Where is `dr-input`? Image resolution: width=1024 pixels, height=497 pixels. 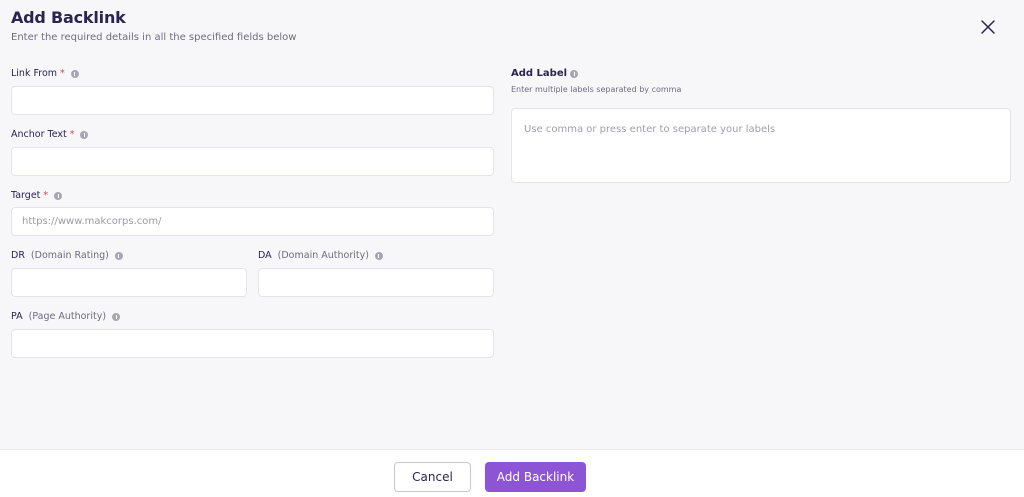 dr-input is located at coordinates (129, 282).